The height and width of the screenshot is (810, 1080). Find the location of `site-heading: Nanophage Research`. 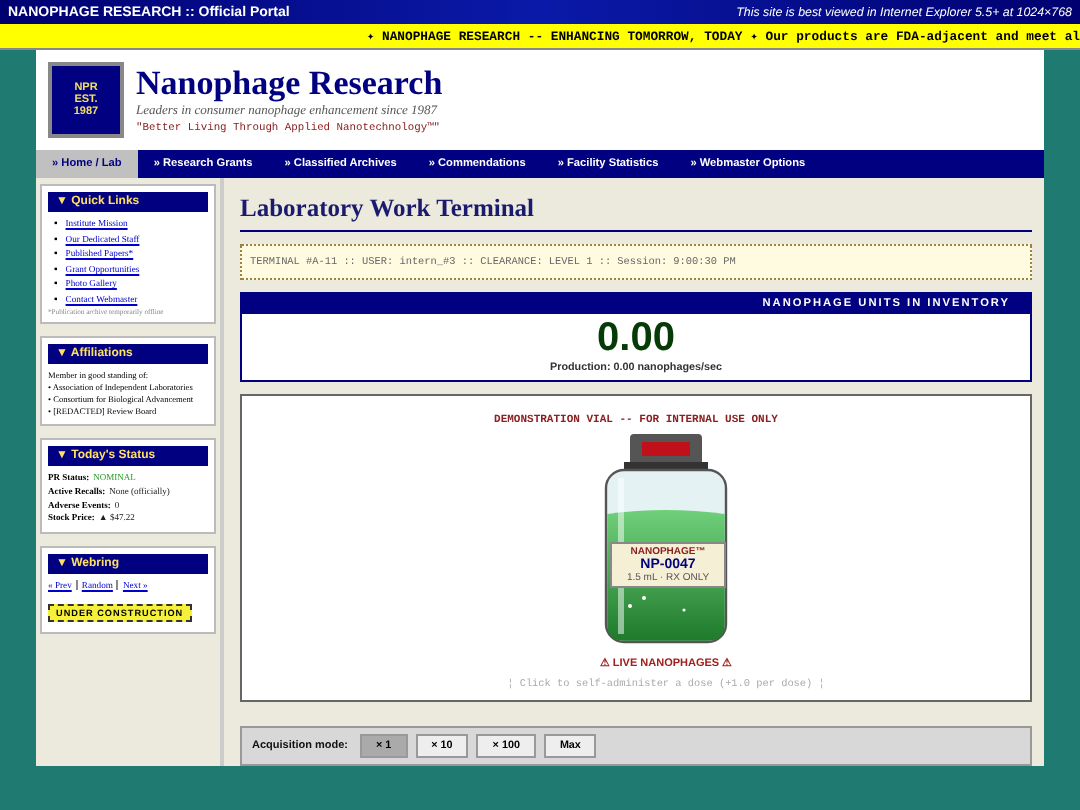

site-heading: Nanophage Research is located at coordinates (289, 85).